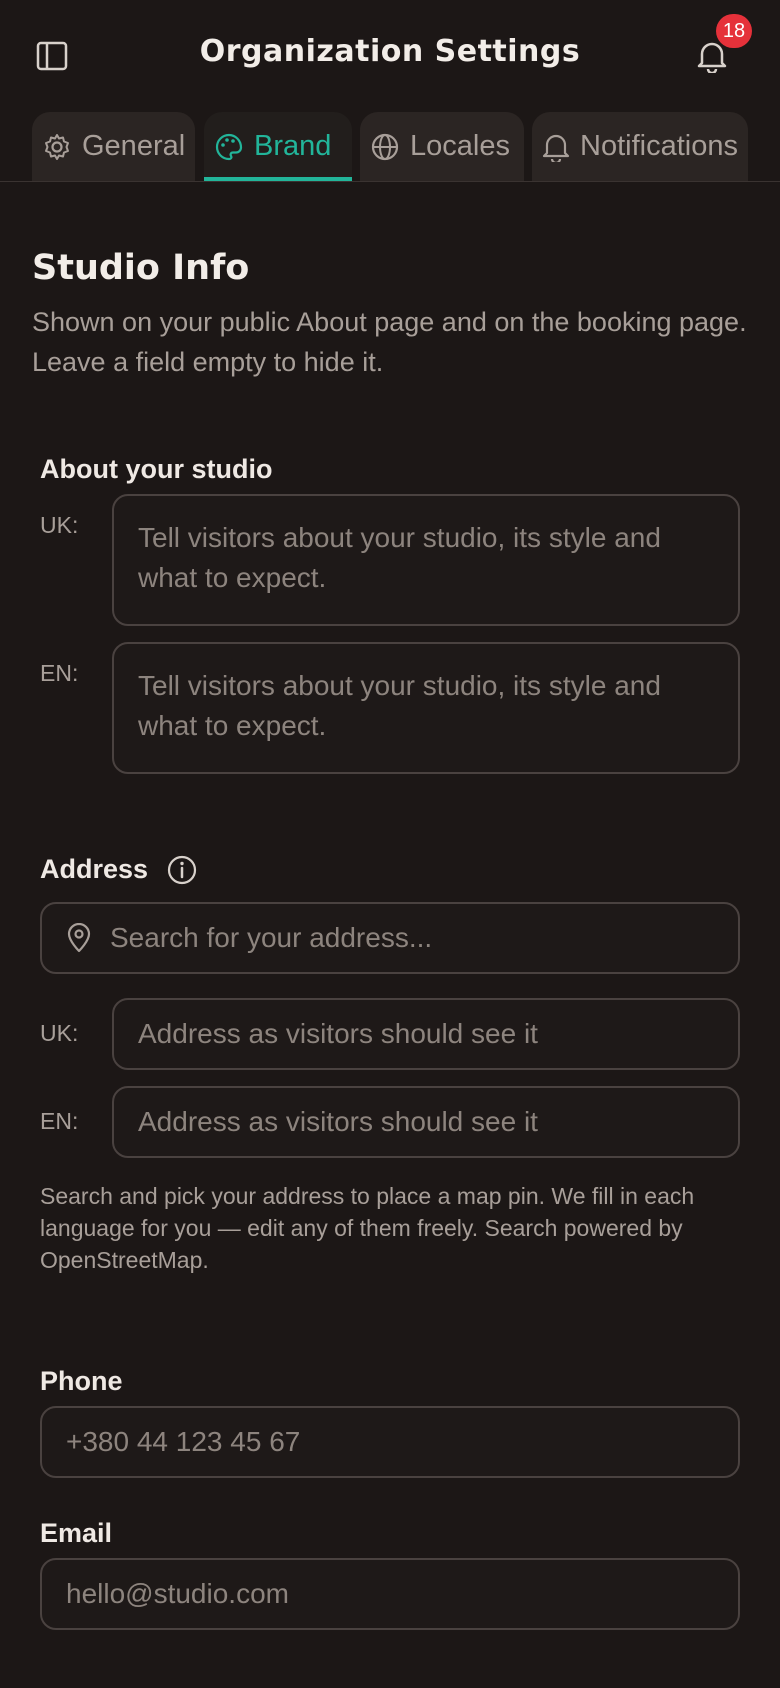 This screenshot has height=1688, width=780. What do you see at coordinates (426, 1034) in the screenshot?
I see `address-uk-input: Address as visitors should see it` at bounding box center [426, 1034].